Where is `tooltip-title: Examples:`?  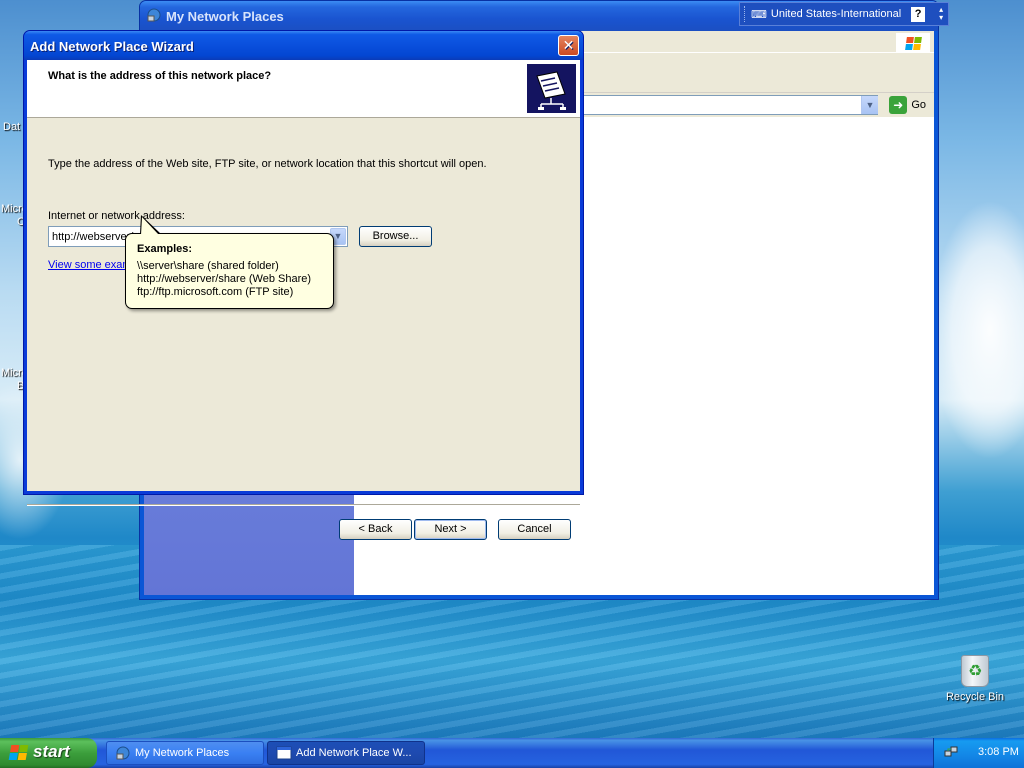 tooltip-title: Examples: is located at coordinates (165, 249).